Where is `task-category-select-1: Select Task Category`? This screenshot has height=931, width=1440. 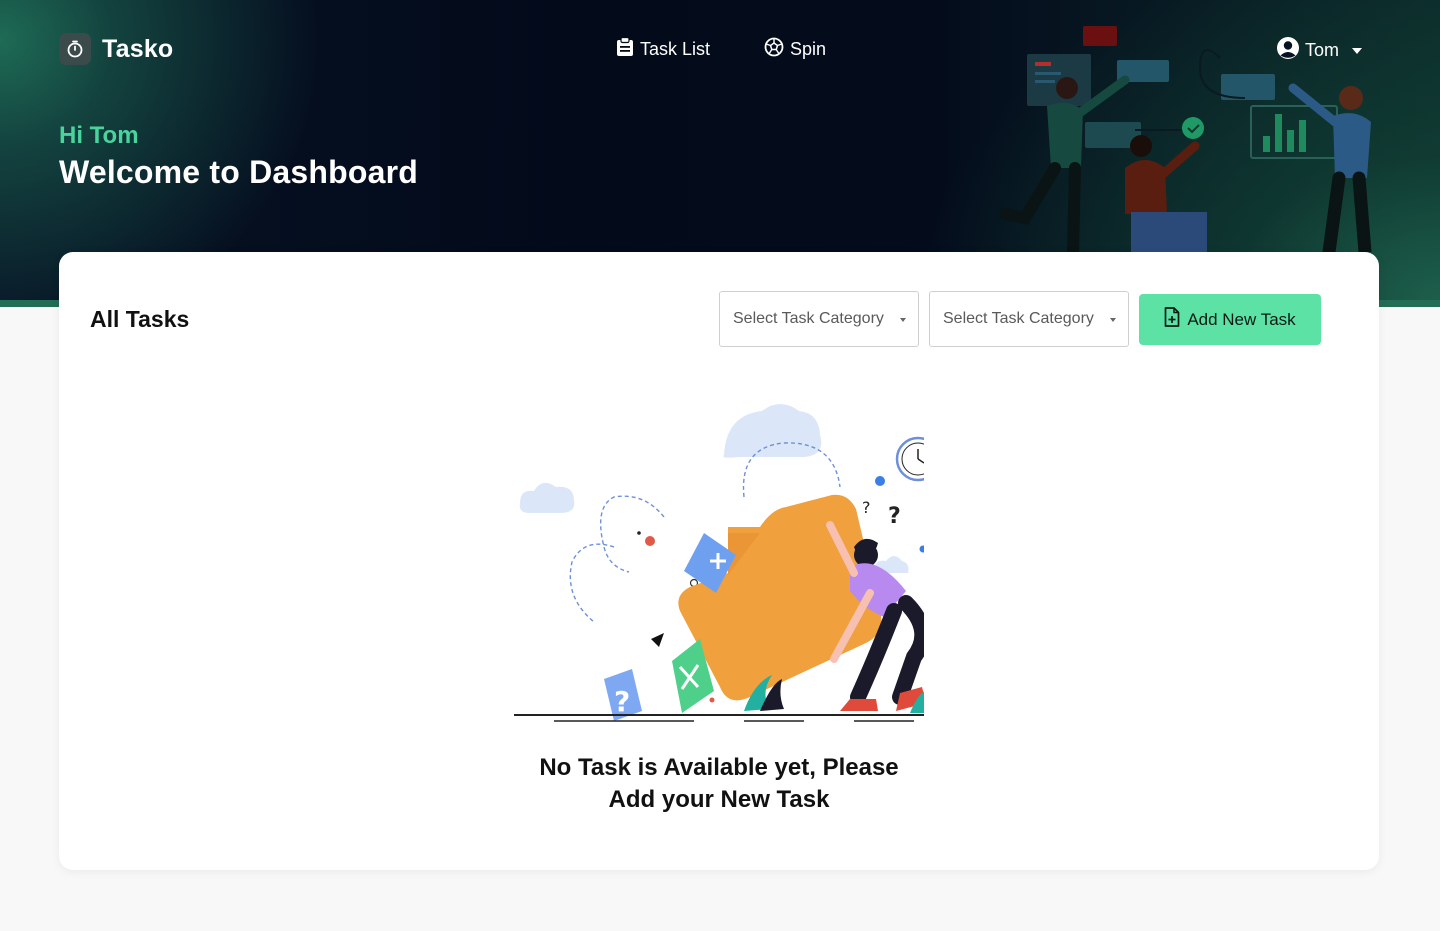
task-category-select-1: Select Task Category is located at coordinates (819, 319).